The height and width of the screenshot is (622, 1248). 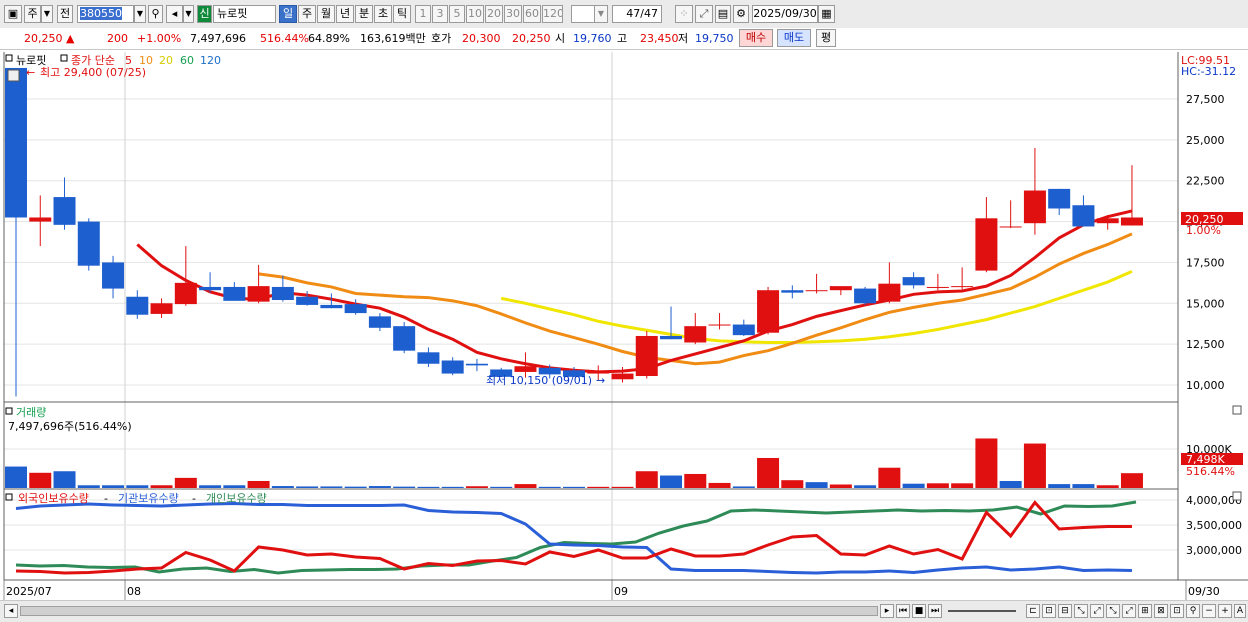 I want to click on period-tab-4: 분, so click(x=364, y=14).